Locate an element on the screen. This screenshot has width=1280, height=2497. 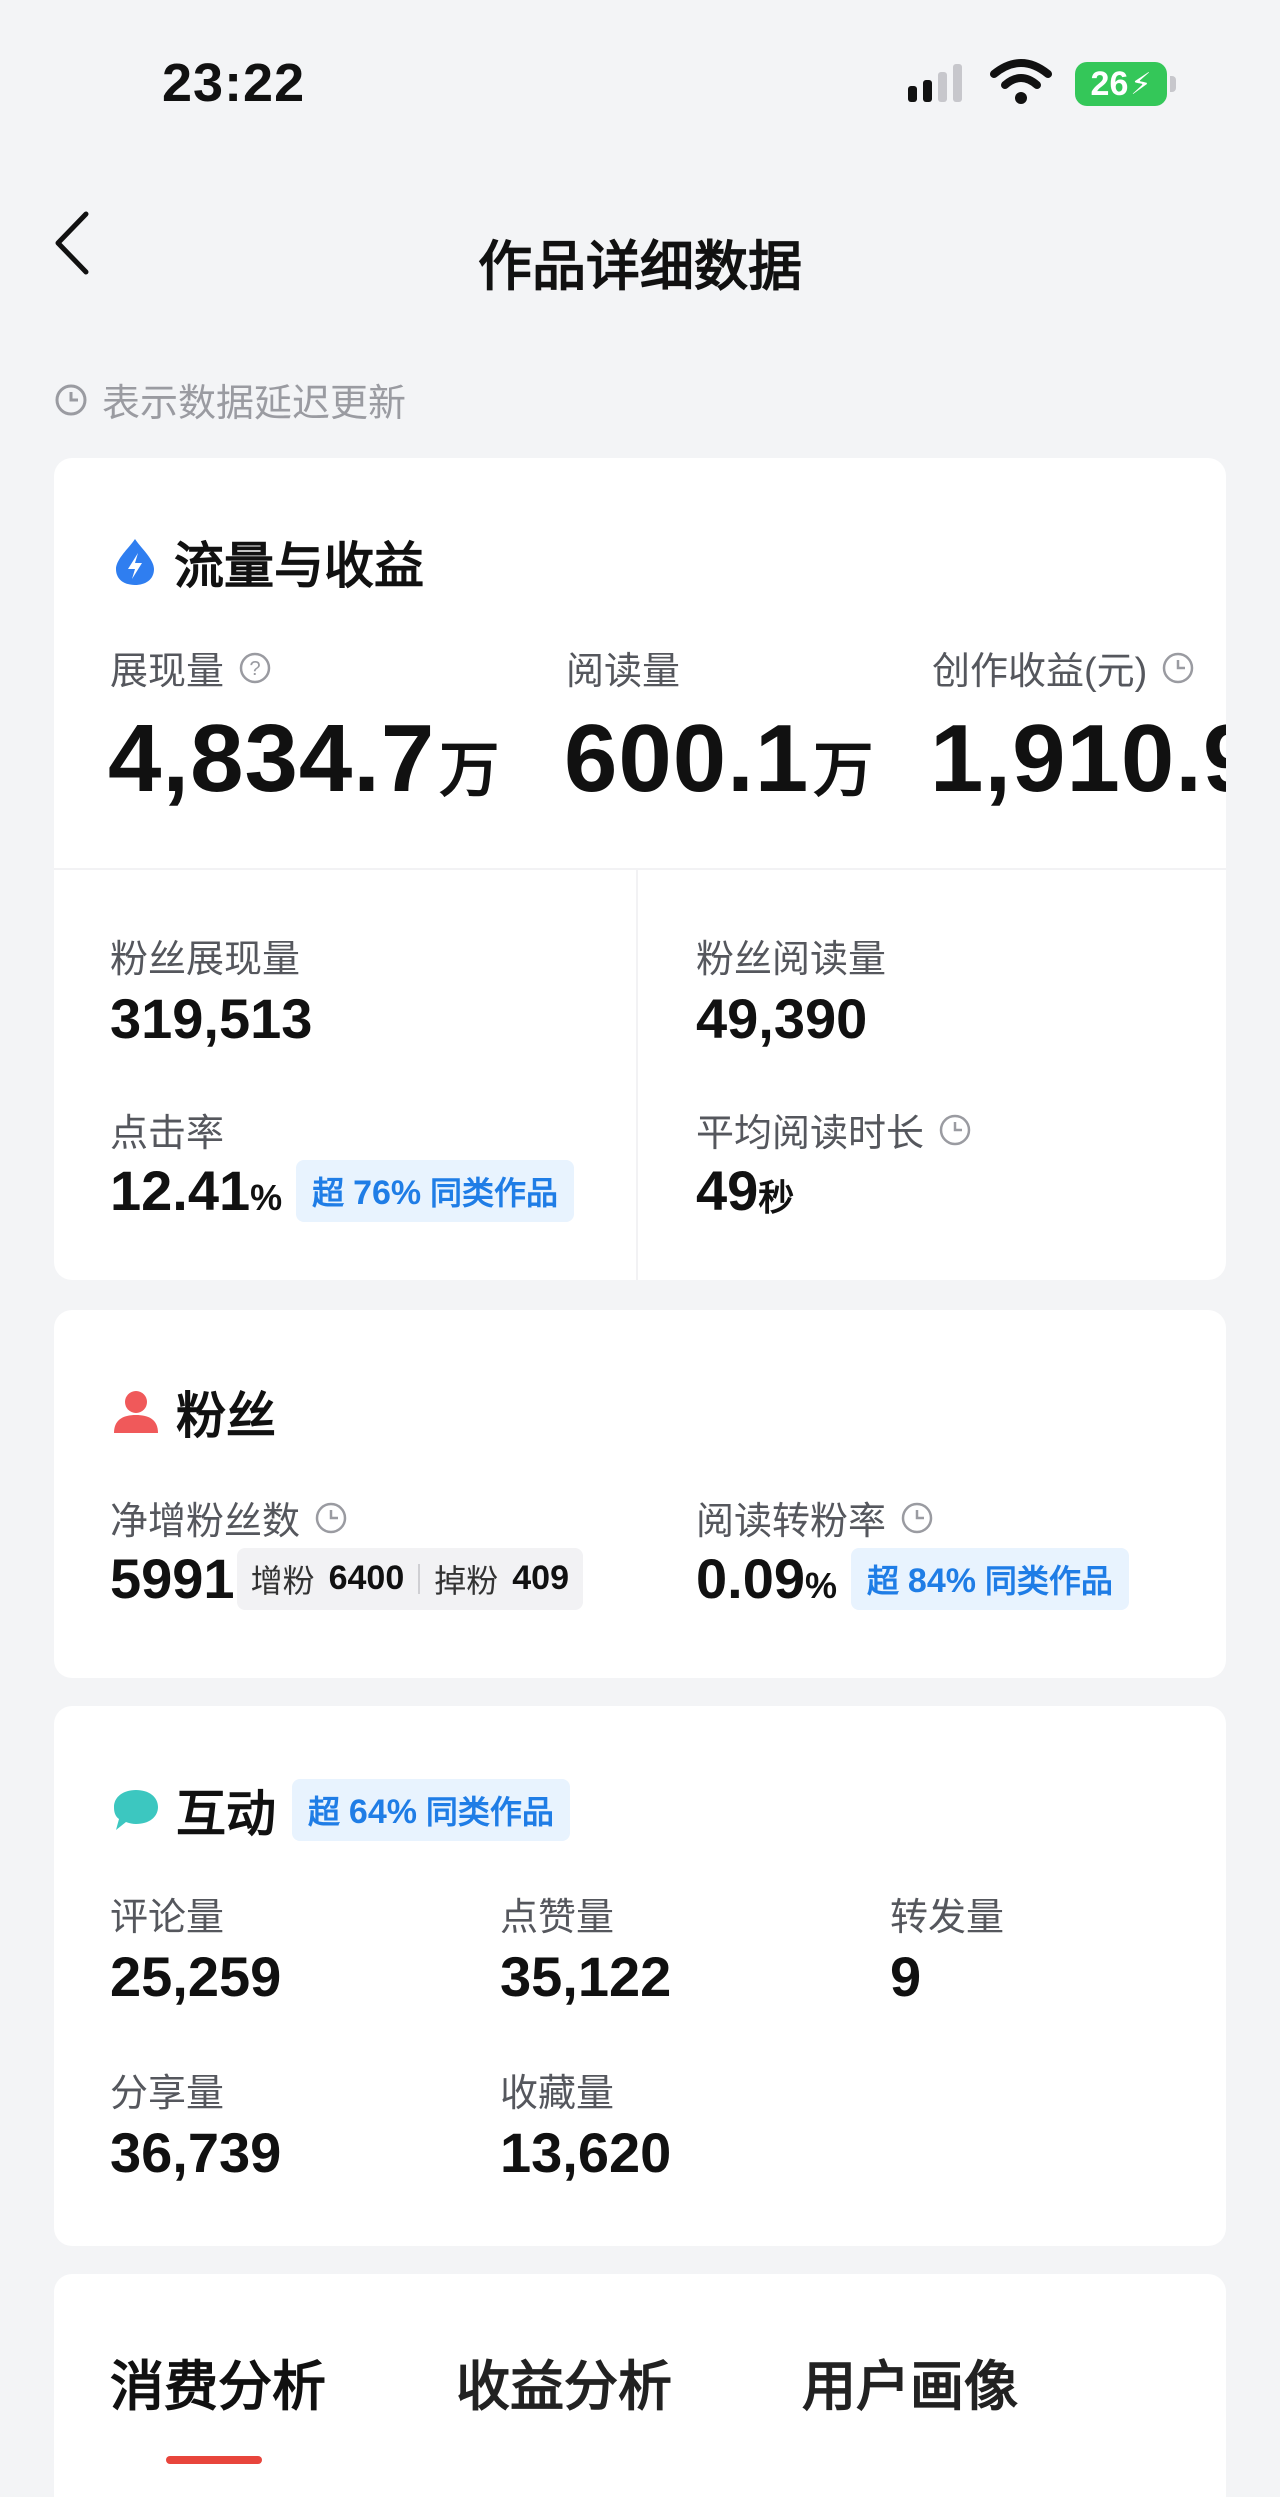
conversion-rank-badge: 超 84% 同类作品 is located at coordinates (990, 1578).